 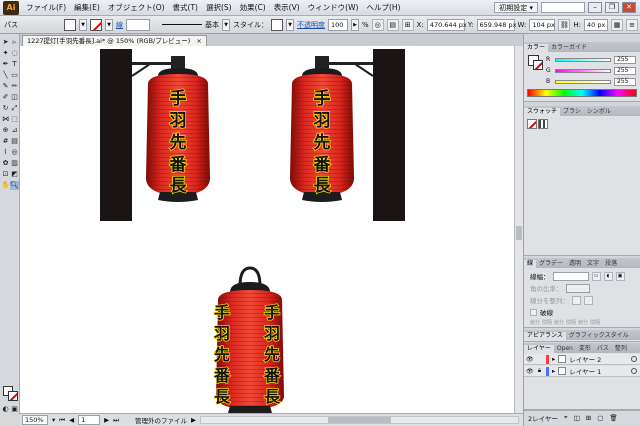 What do you see at coordinates (219, 7) in the screenshot?
I see `menu-select: 選択(S)` at bounding box center [219, 7].